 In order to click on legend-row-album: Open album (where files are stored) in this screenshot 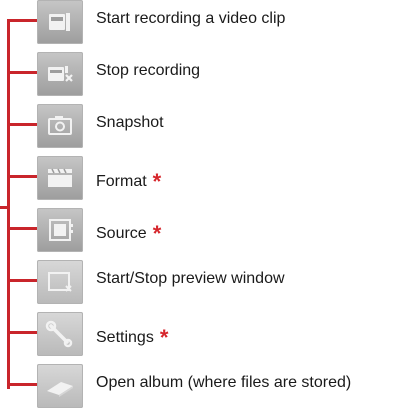, I will do `click(198, 390)`.